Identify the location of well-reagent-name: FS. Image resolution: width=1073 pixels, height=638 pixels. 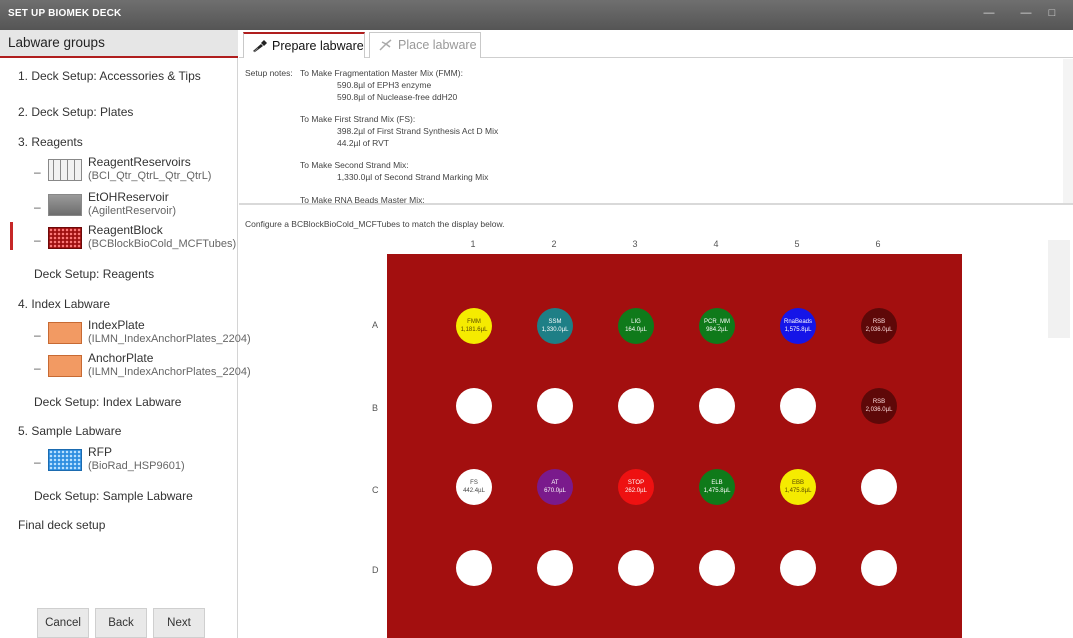
(474, 483).